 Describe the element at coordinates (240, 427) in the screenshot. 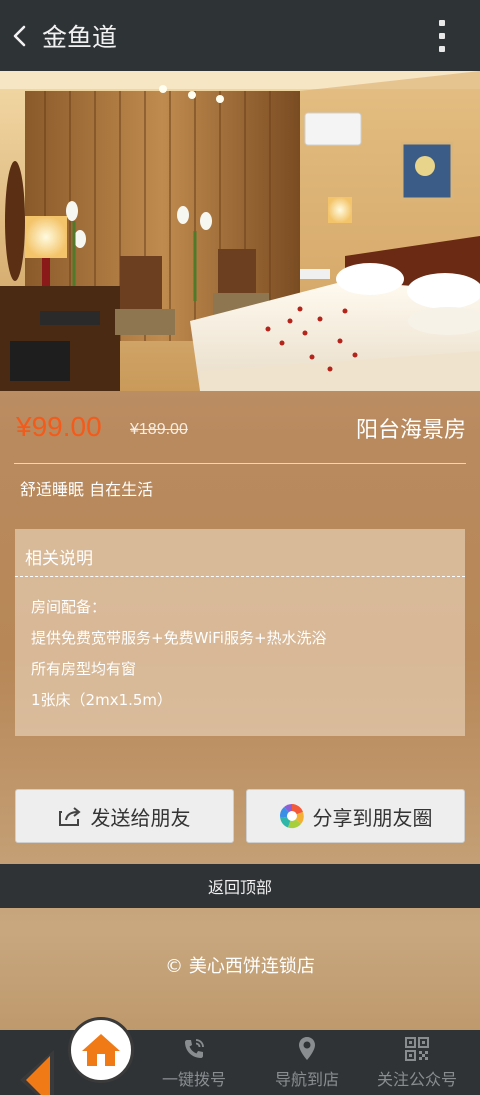

I see `price-row: ¥99.00 ¥189.00 阳台海景房` at that location.